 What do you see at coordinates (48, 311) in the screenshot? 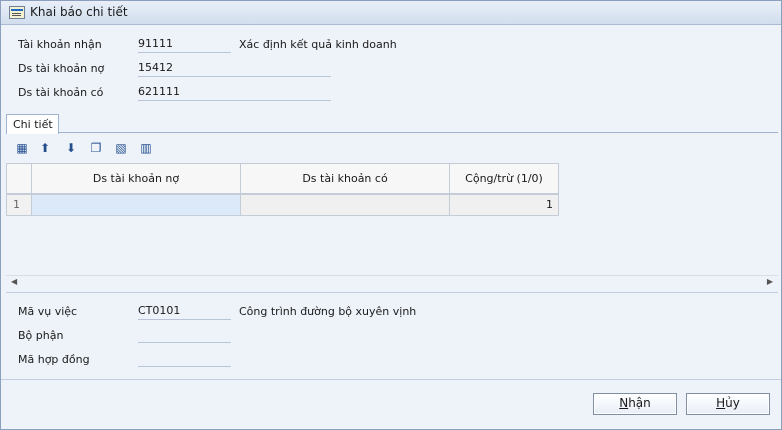
I see `job-label: Mã vụ việc` at bounding box center [48, 311].